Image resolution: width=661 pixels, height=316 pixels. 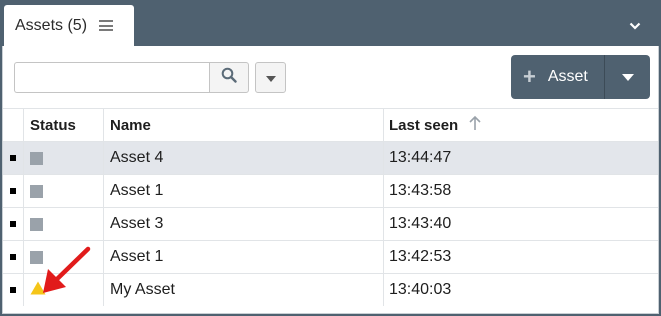 I want to click on chevron-down-icon, so click(x=635, y=26).